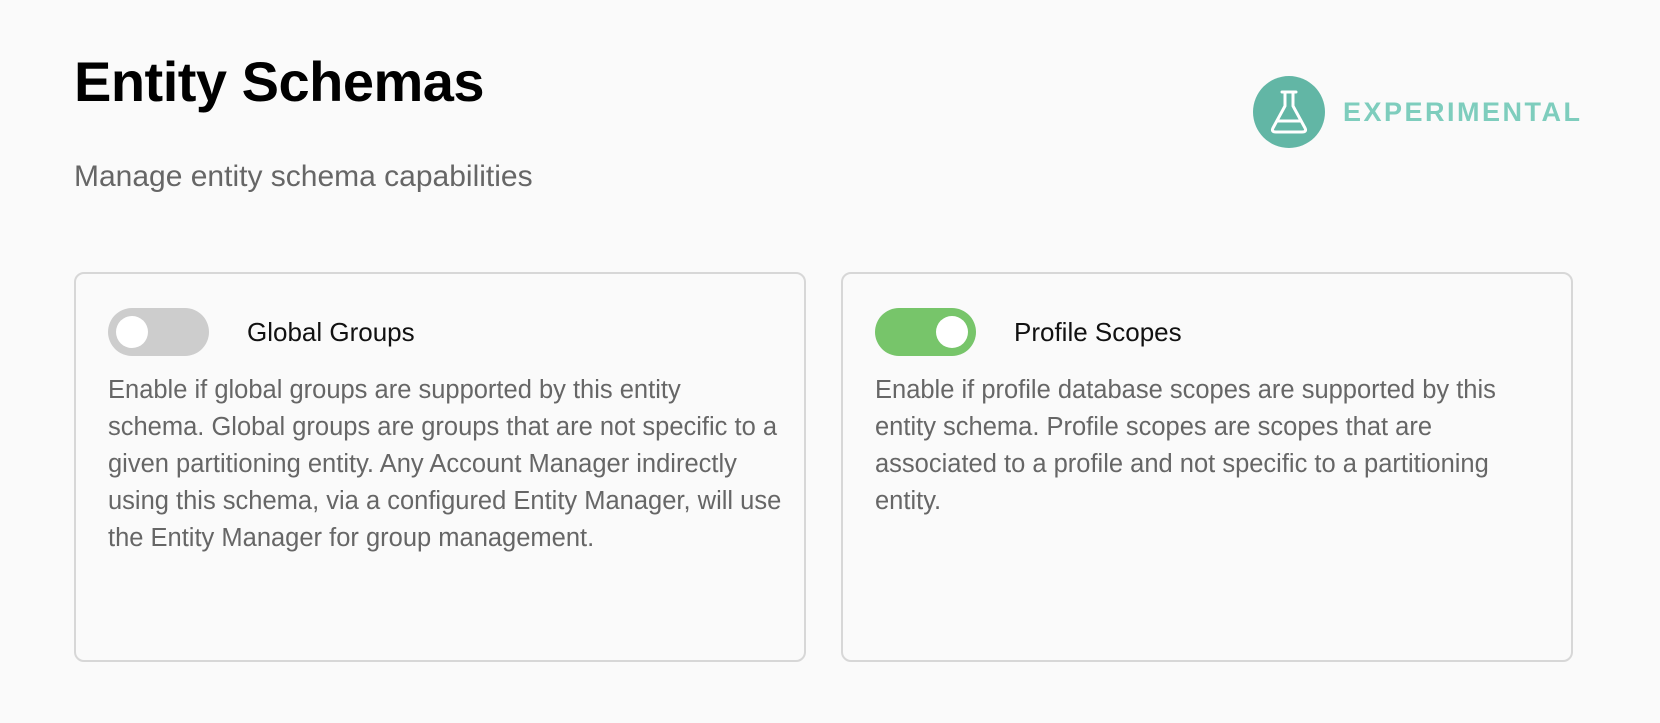  I want to click on page-subtitle: Manage entity schema capabilities, so click(303, 176).